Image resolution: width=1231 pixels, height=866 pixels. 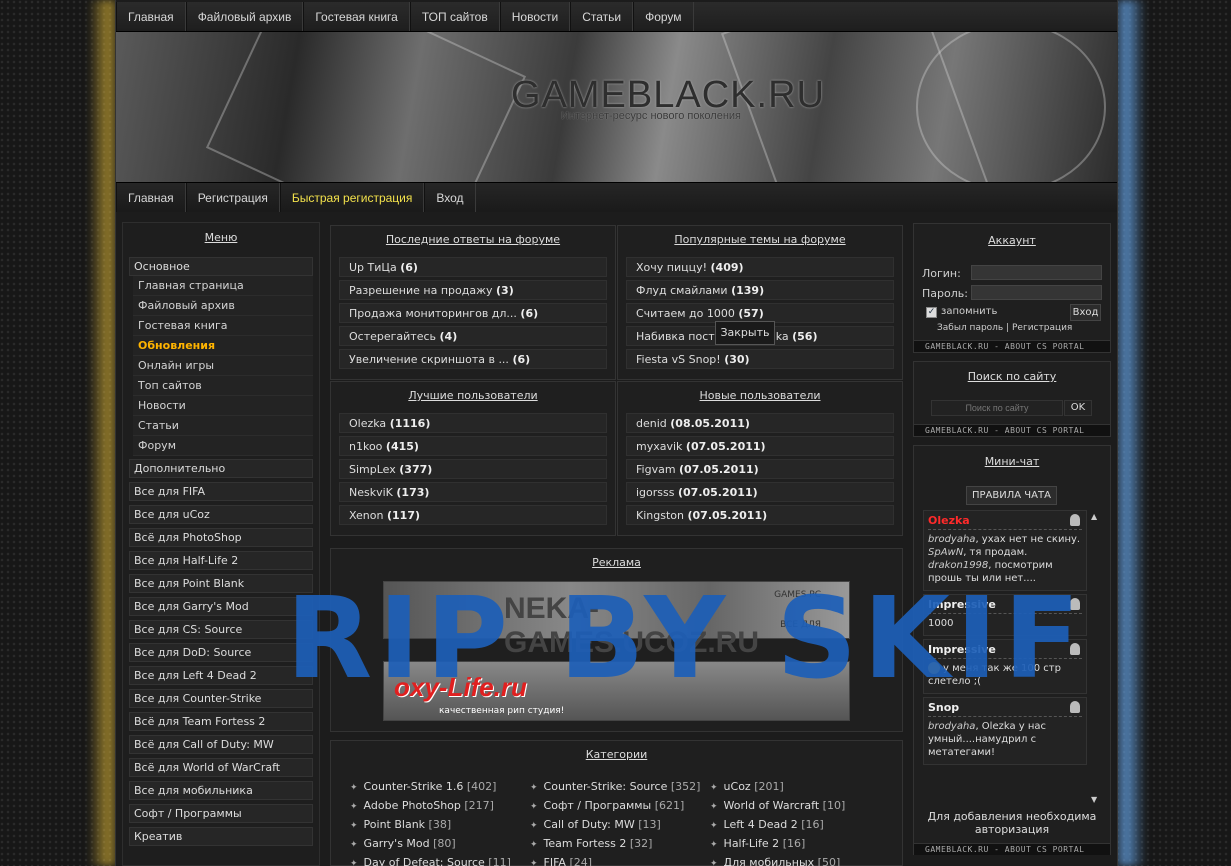 I want to click on login-input, so click(x=1036, y=272).